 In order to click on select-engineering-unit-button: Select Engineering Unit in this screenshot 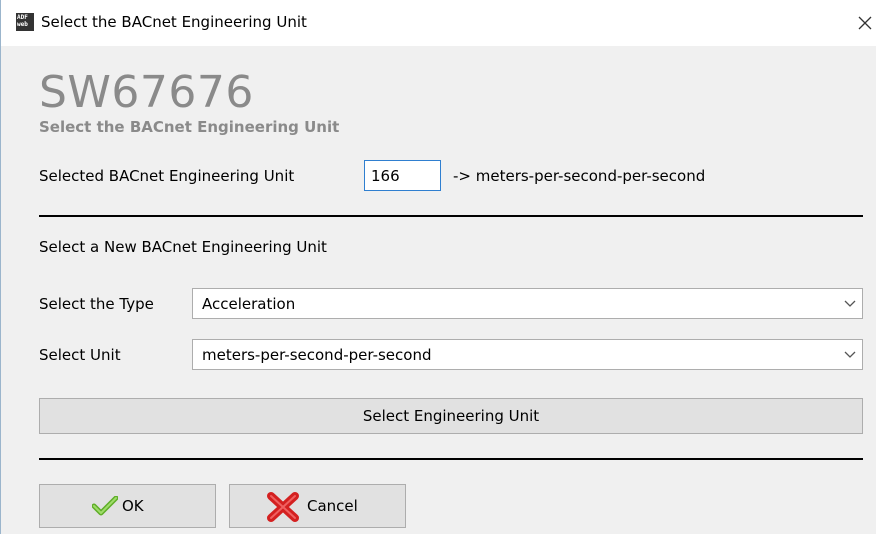, I will do `click(451, 416)`.